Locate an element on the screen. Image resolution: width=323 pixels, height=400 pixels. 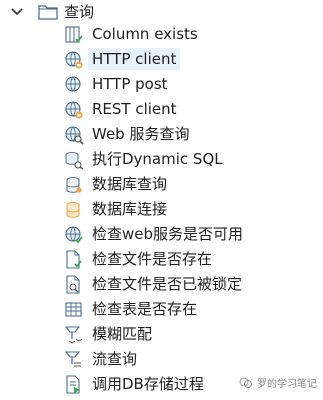
tree-item: 数据库连接 is located at coordinates (161, 209).